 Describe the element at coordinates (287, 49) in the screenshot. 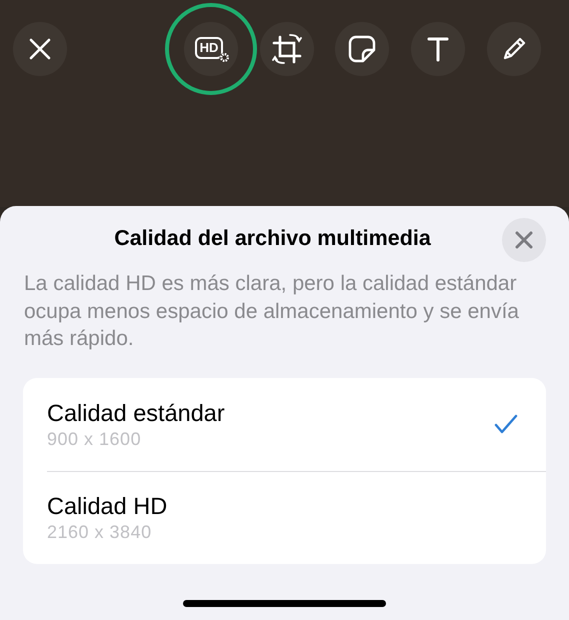

I see `crop-rotate-icon` at that location.